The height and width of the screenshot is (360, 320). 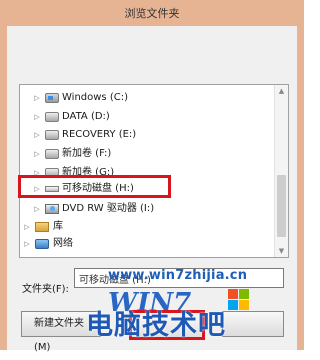 I want to click on tree-item-label: 新加卷 (F:), so click(x=87, y=153).